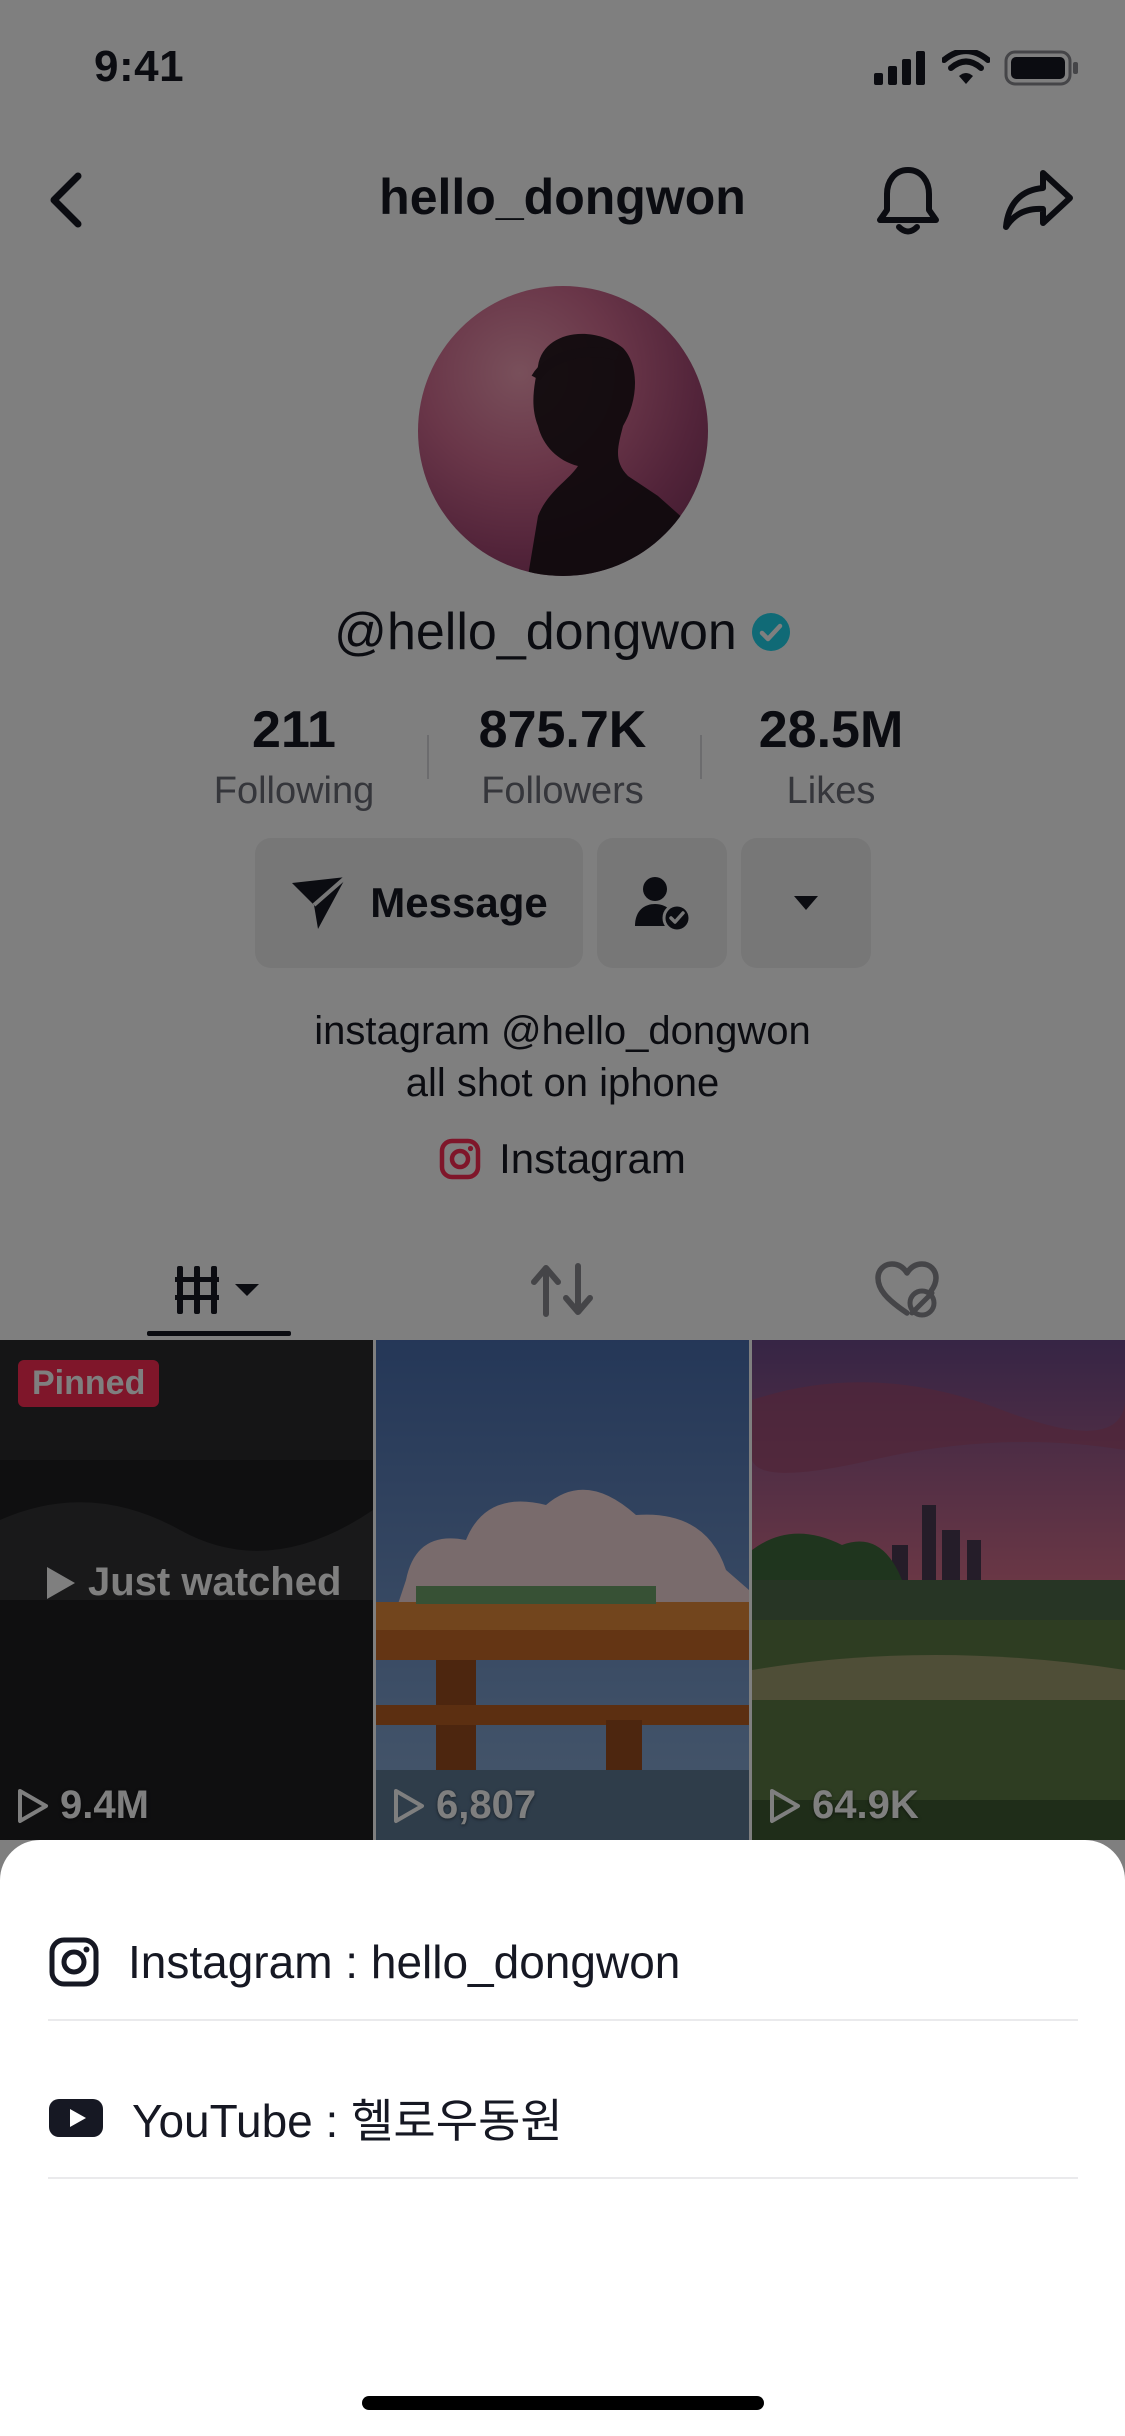 The height and width of the screenshot is (2436, 1125). I want to click on sheet-item-label: YouTube : 헬로우동원, so click(347, 2121).